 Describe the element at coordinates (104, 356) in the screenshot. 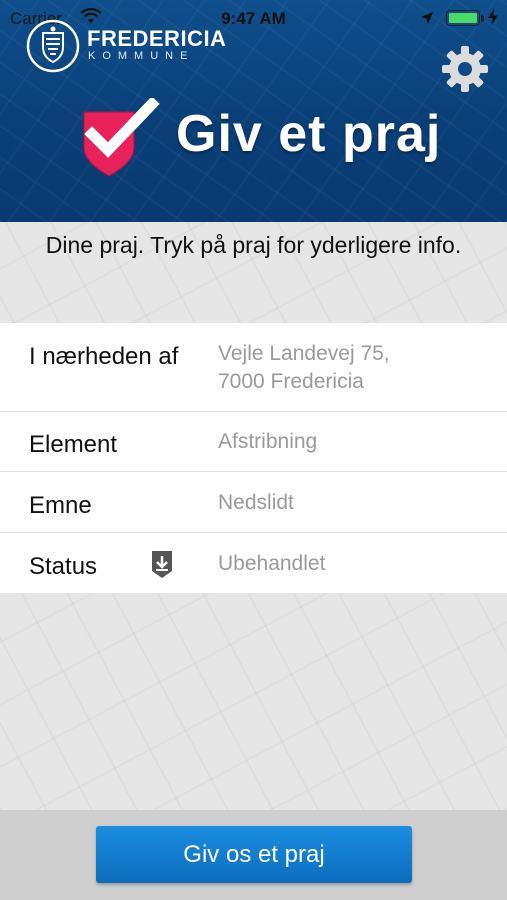

I see `detail-label: I nærheden af` at that location.